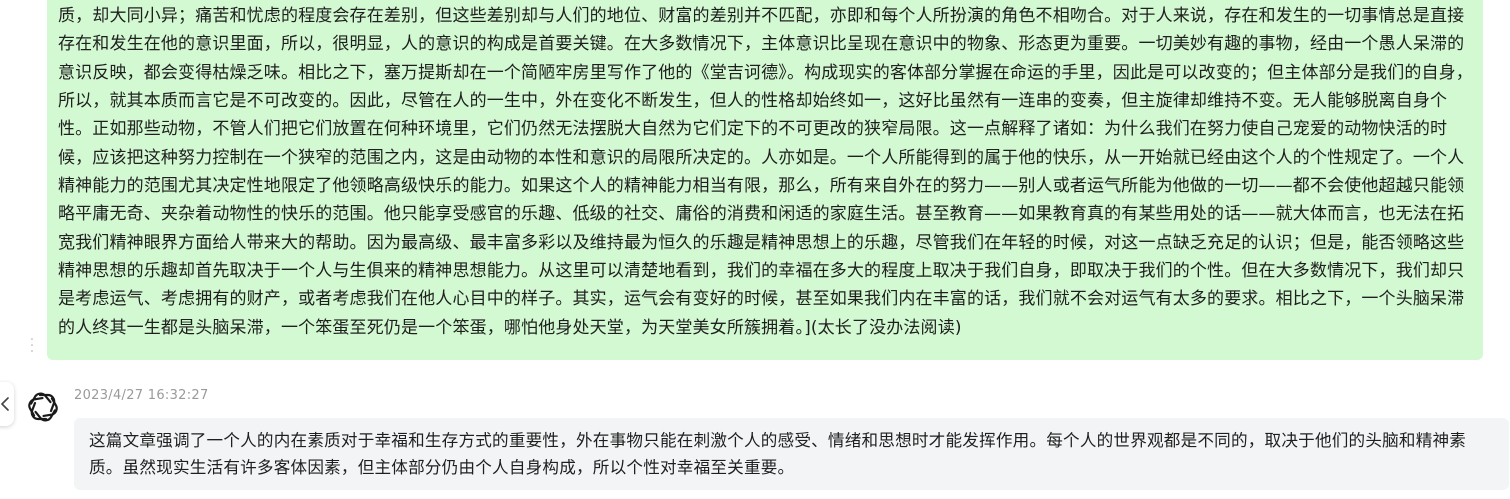  I want to click on sidebar-collapse-button, so click(7, 404).